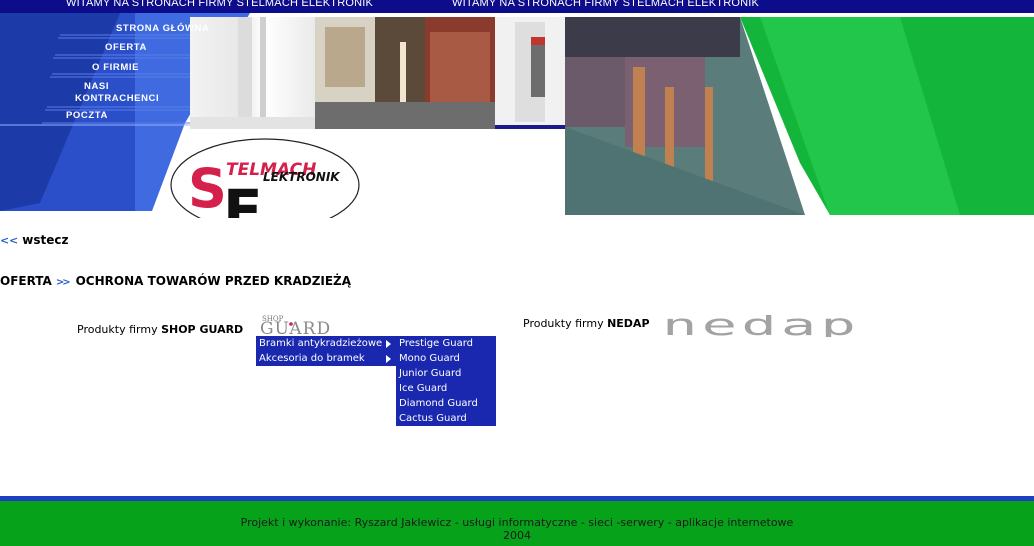 The height and width of the screenshot is (546, 1034). What do you see at coordinates (446, 343) in the screenshot?
I see `submenu-item-prestige: Prestige Guard` at bounding box center [446, 343].